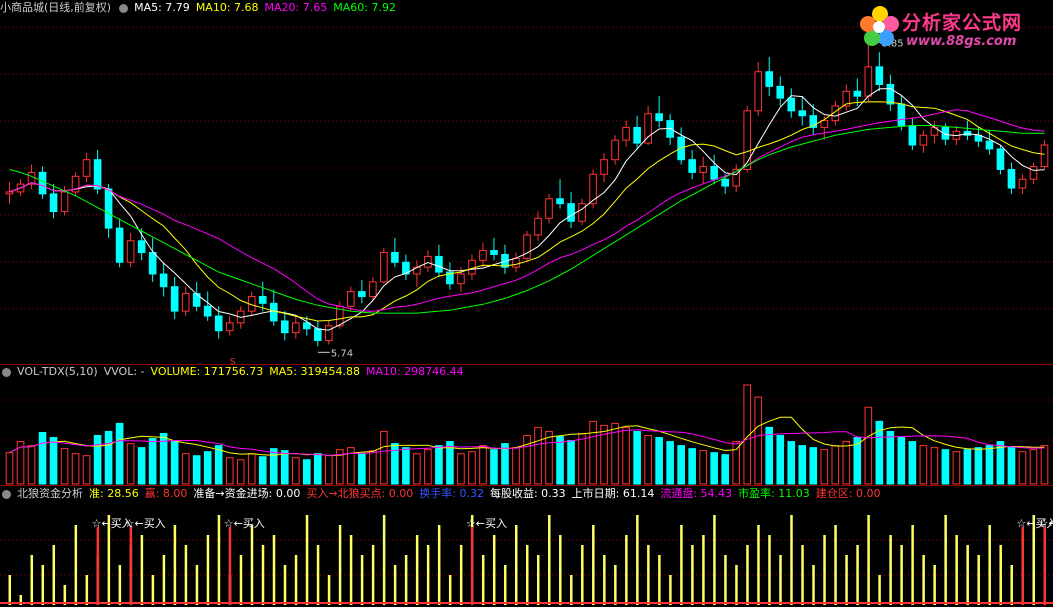 The height and width of the screenshot is (607, 1053). I want to click on buy-label: ☆←买入, so click(486, 523).